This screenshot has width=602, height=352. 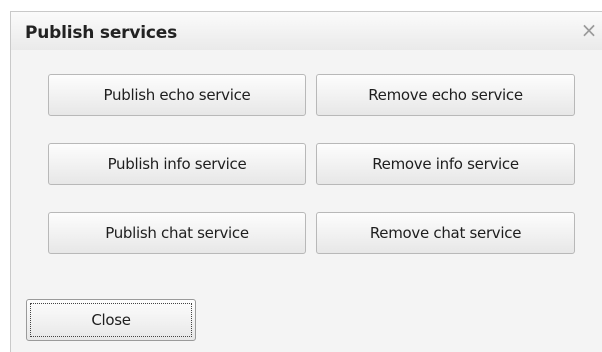 I want to click on close-icon: ×, so click(x=589, y=30).